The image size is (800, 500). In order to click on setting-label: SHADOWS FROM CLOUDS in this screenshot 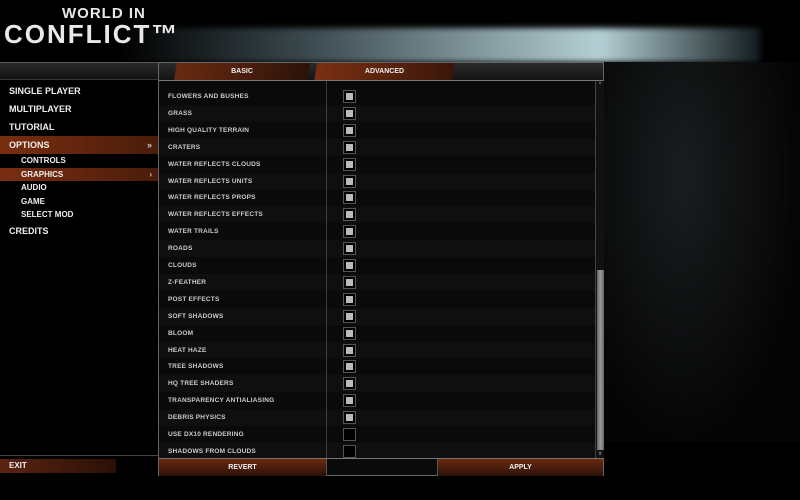, I will do `click(212, 451)`.